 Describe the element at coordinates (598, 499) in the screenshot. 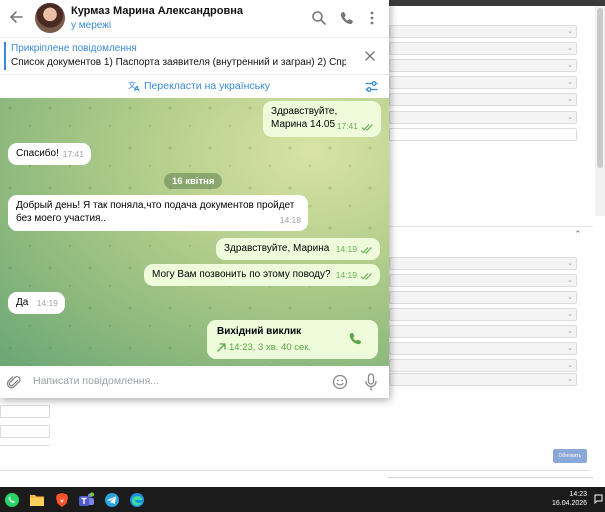

I see `notification-icon` at that location.